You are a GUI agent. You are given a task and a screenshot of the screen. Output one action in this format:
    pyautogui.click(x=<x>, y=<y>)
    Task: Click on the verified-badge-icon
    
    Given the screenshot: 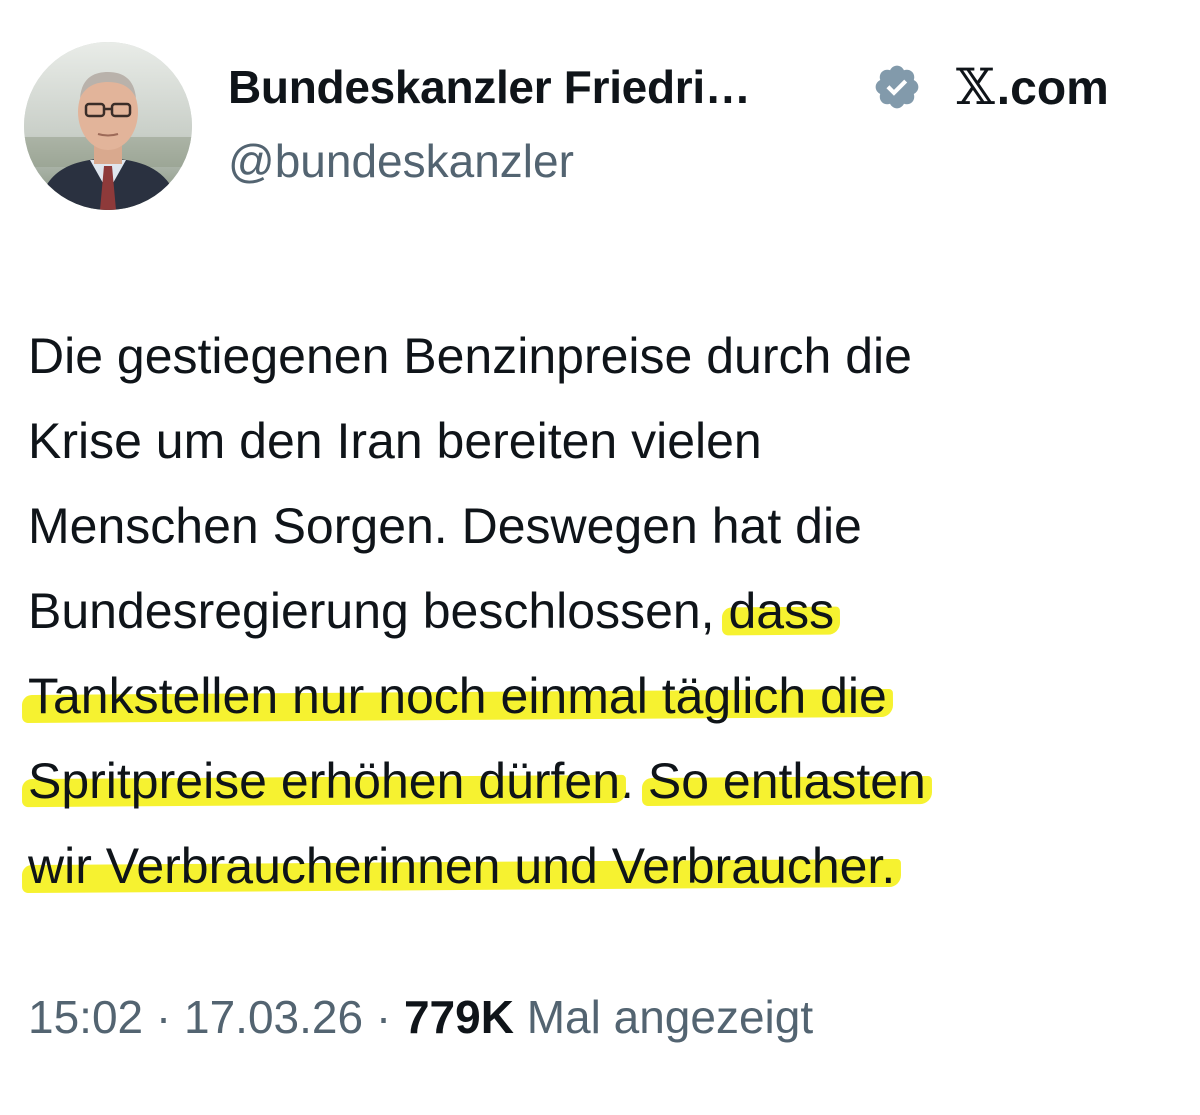 What is the action you would take?
    pyautogui.click(x=897, y=87)
    